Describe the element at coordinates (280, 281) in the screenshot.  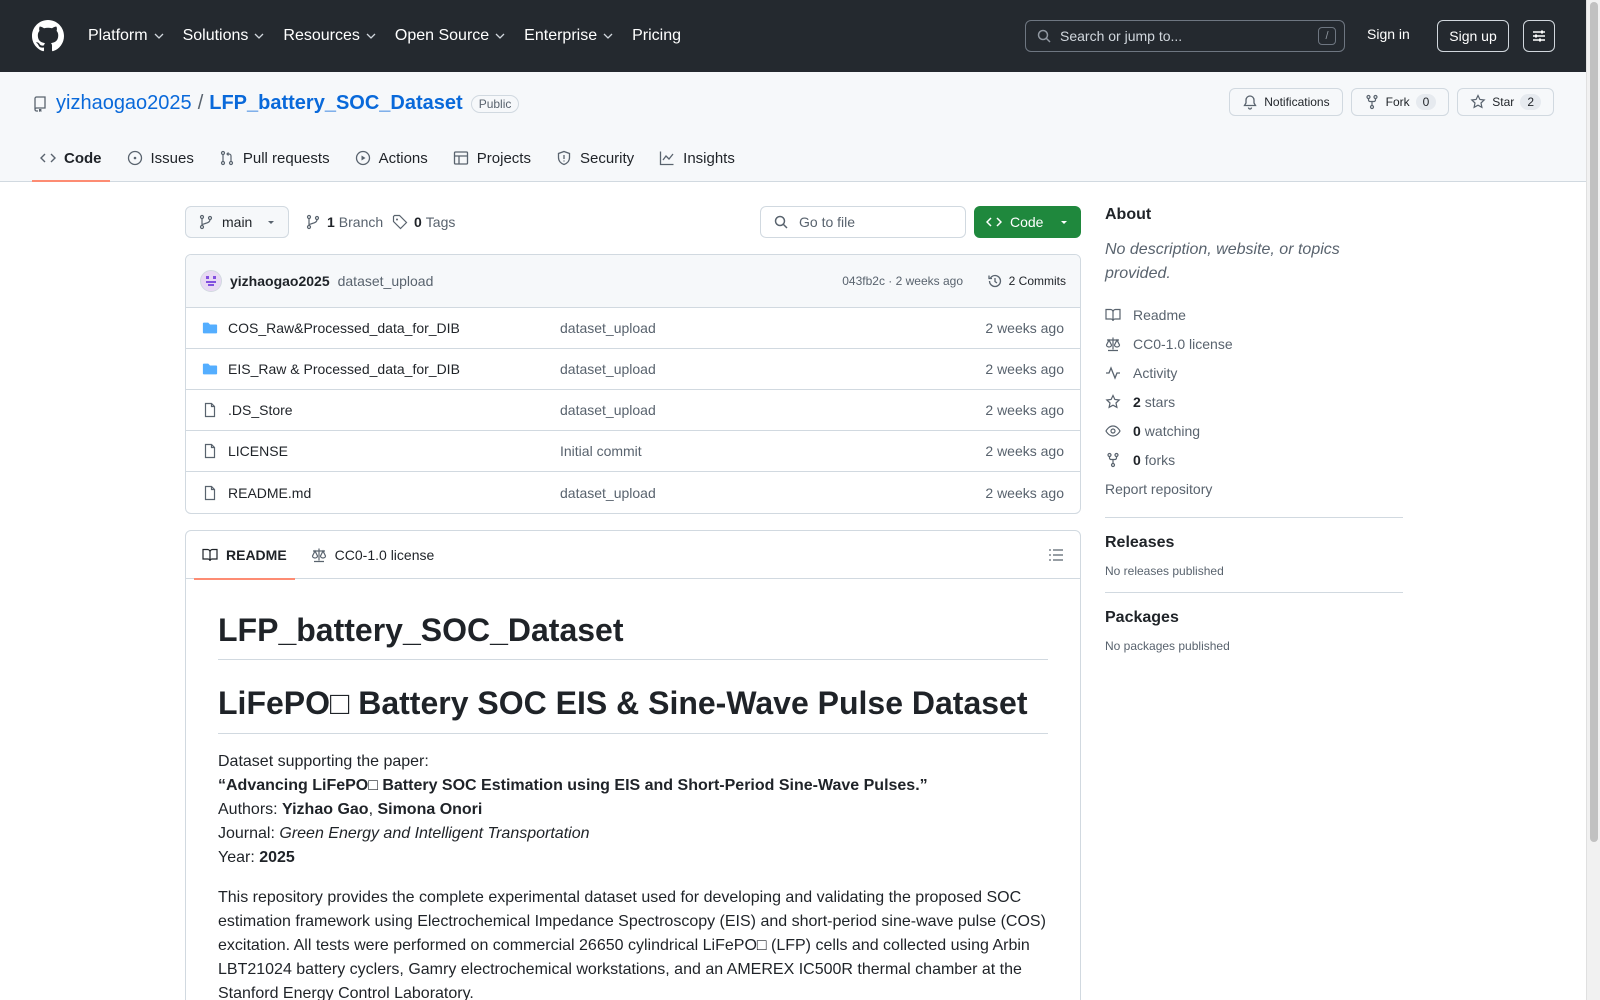
I see `commit-author: yizhaogao2025` at that location.